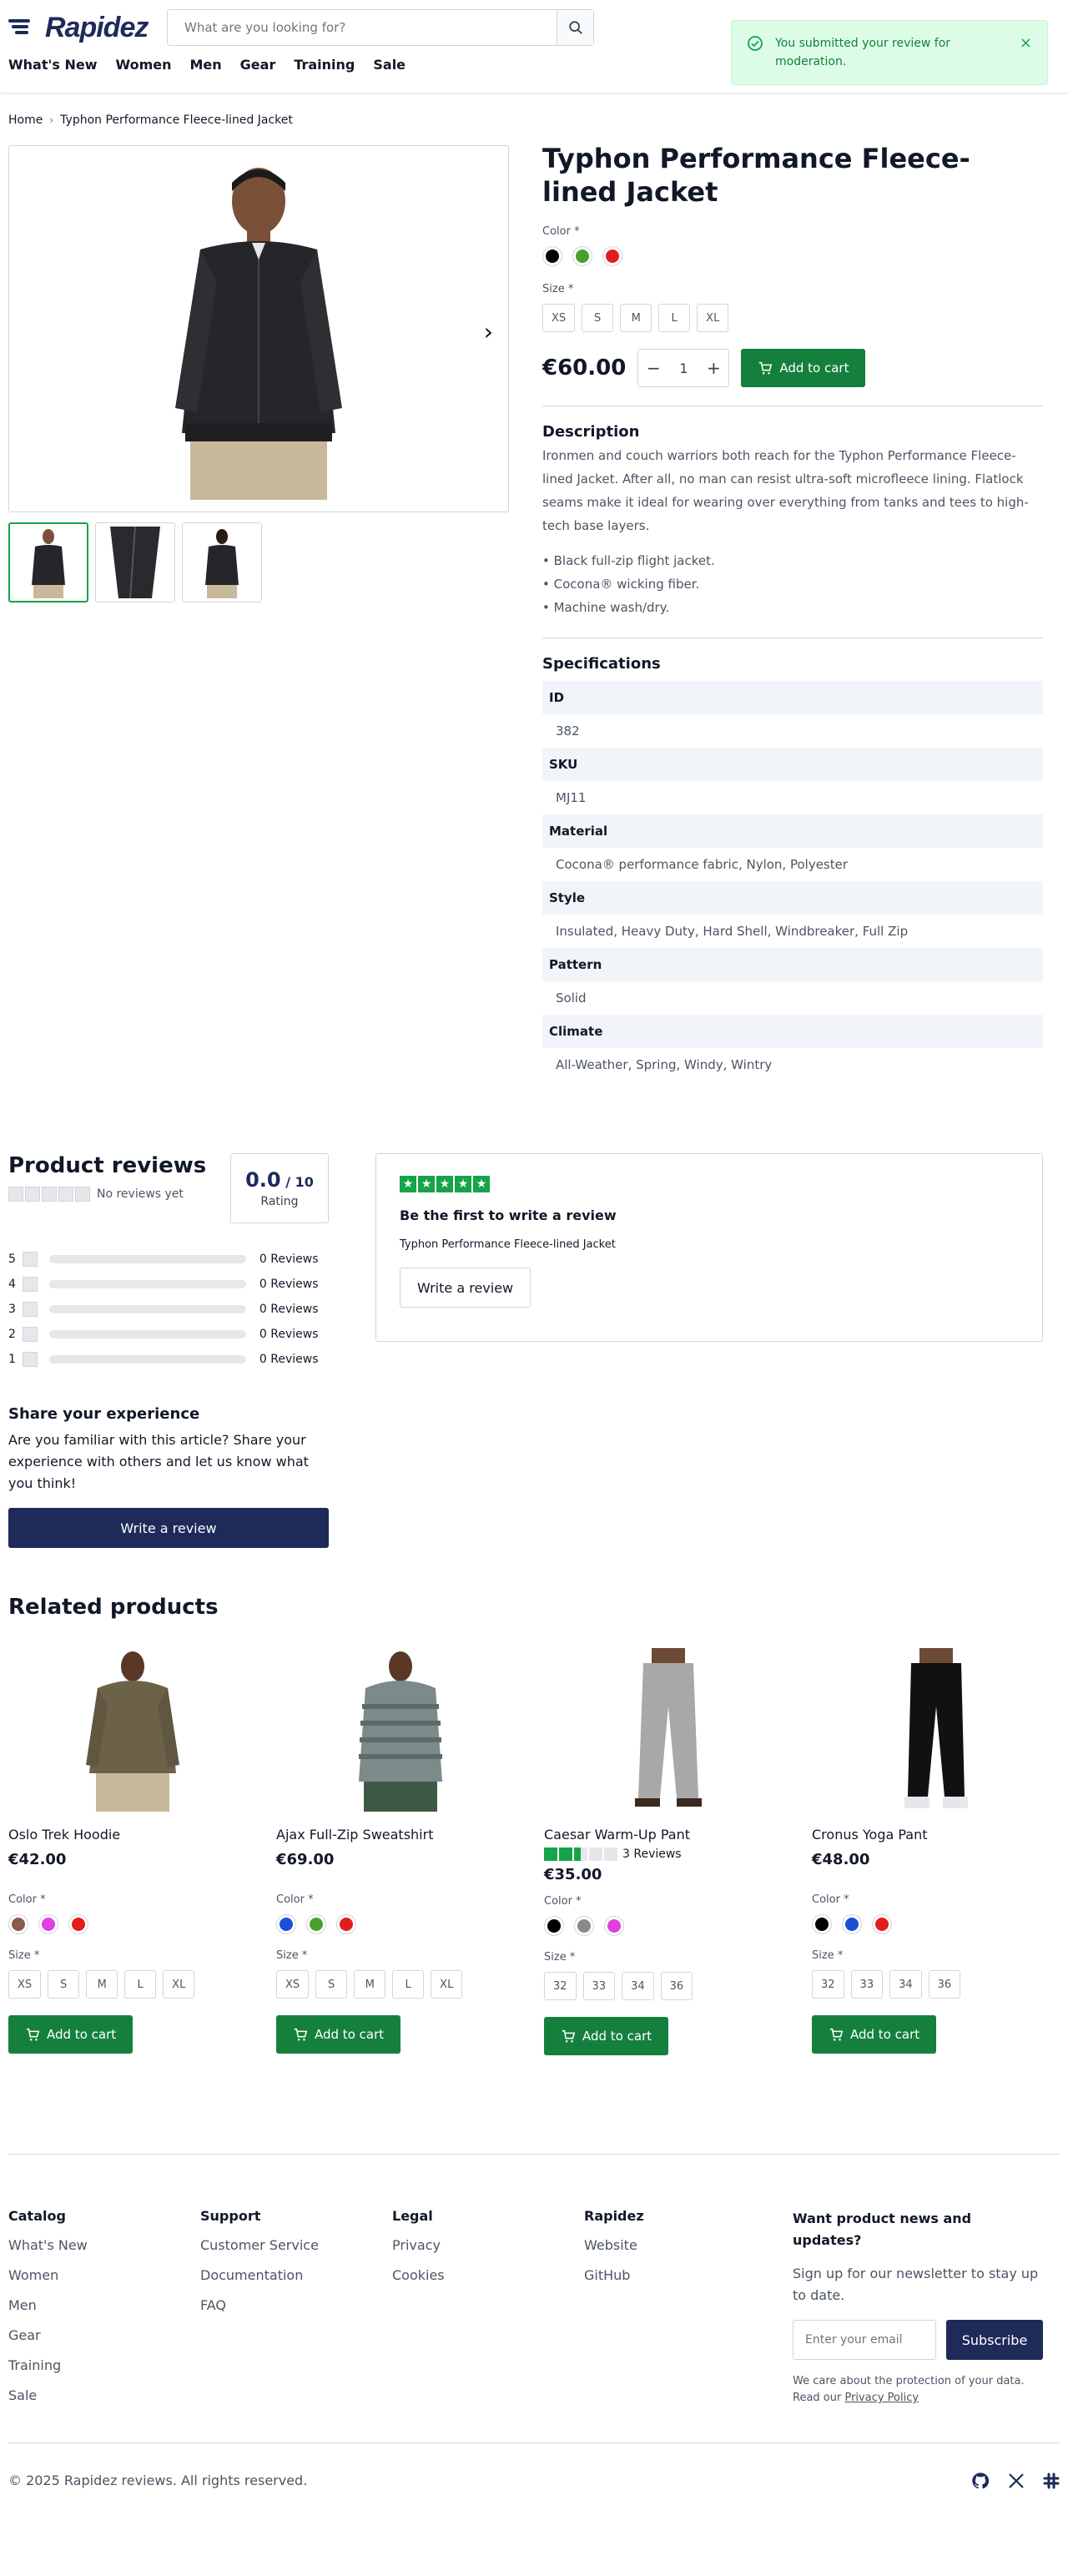 This screenshot has width=1068, height=2576. I want to click on nav-item-sale: Sale, so click(389, 65).